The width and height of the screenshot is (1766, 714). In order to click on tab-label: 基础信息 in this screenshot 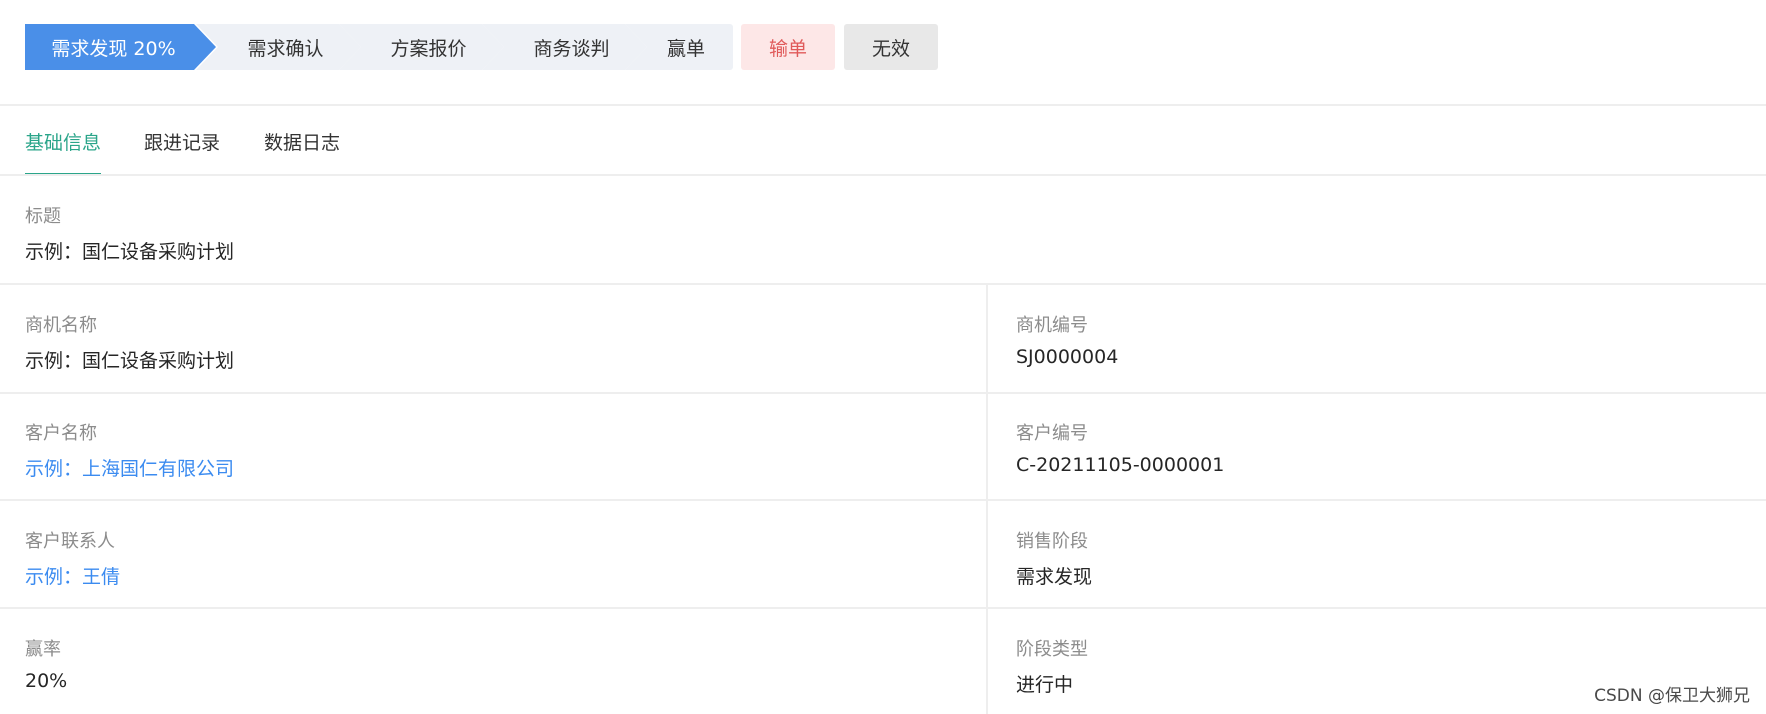, I will do `click(63, 143)`.